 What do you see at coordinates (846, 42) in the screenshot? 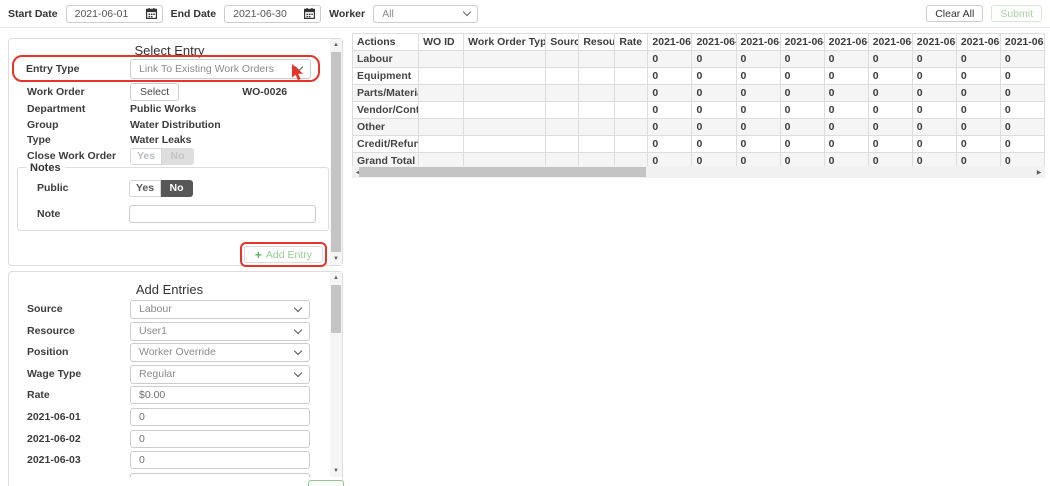
I see `column-header: 2021-06-05` at bounding box center [846, 42].